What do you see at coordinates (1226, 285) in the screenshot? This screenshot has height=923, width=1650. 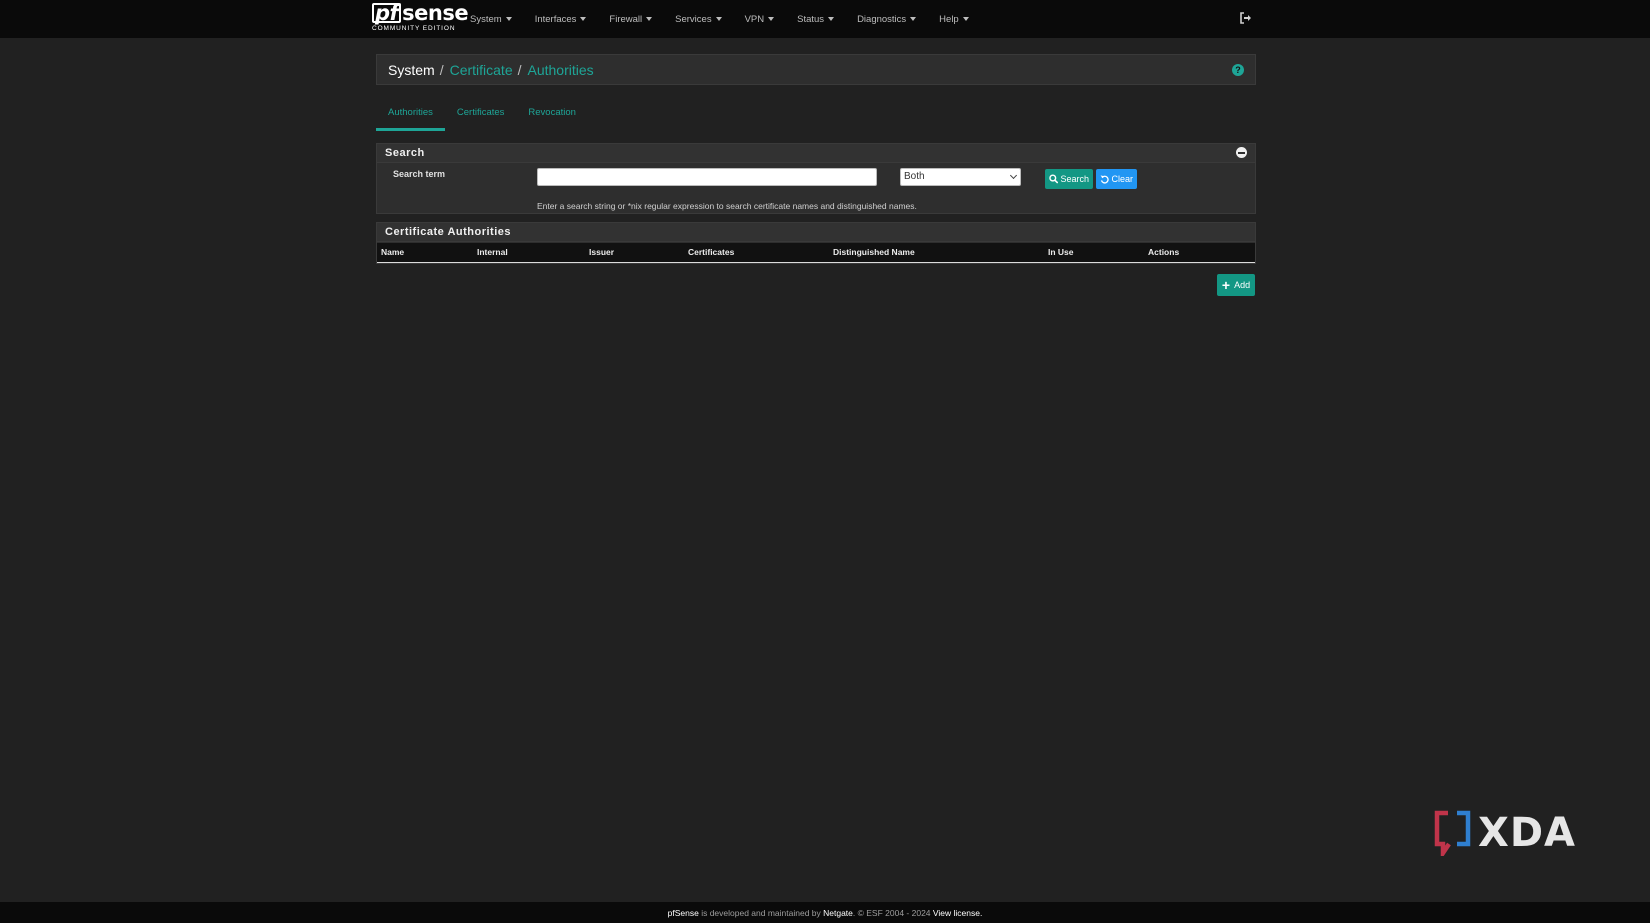 I see `plus-icon: +` at bounding box center [1226, 285].